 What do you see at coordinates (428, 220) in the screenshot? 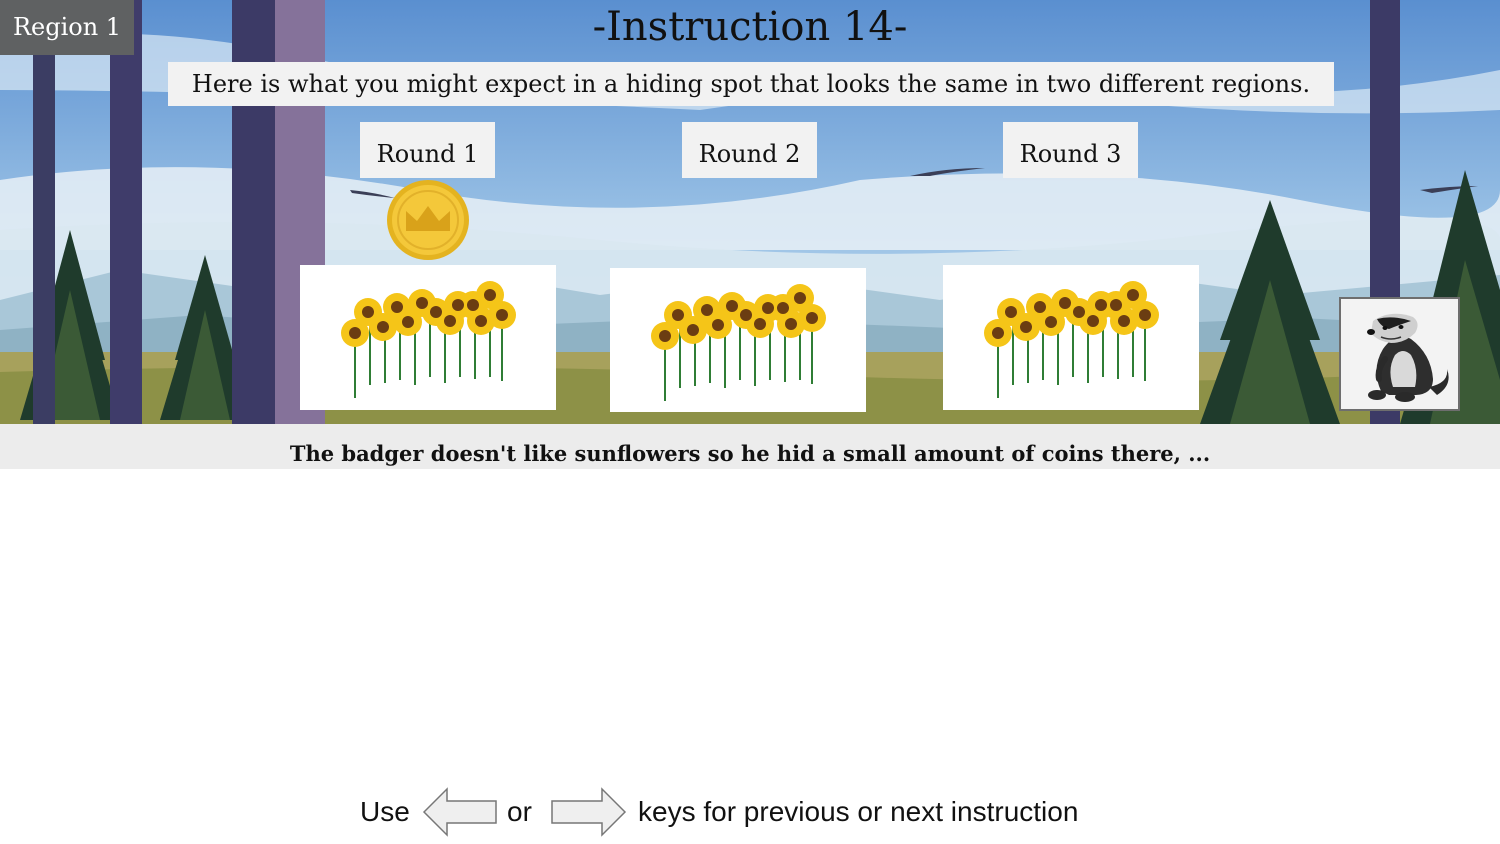
I see `coin-crown-icon` at bounding box center [428, 220].